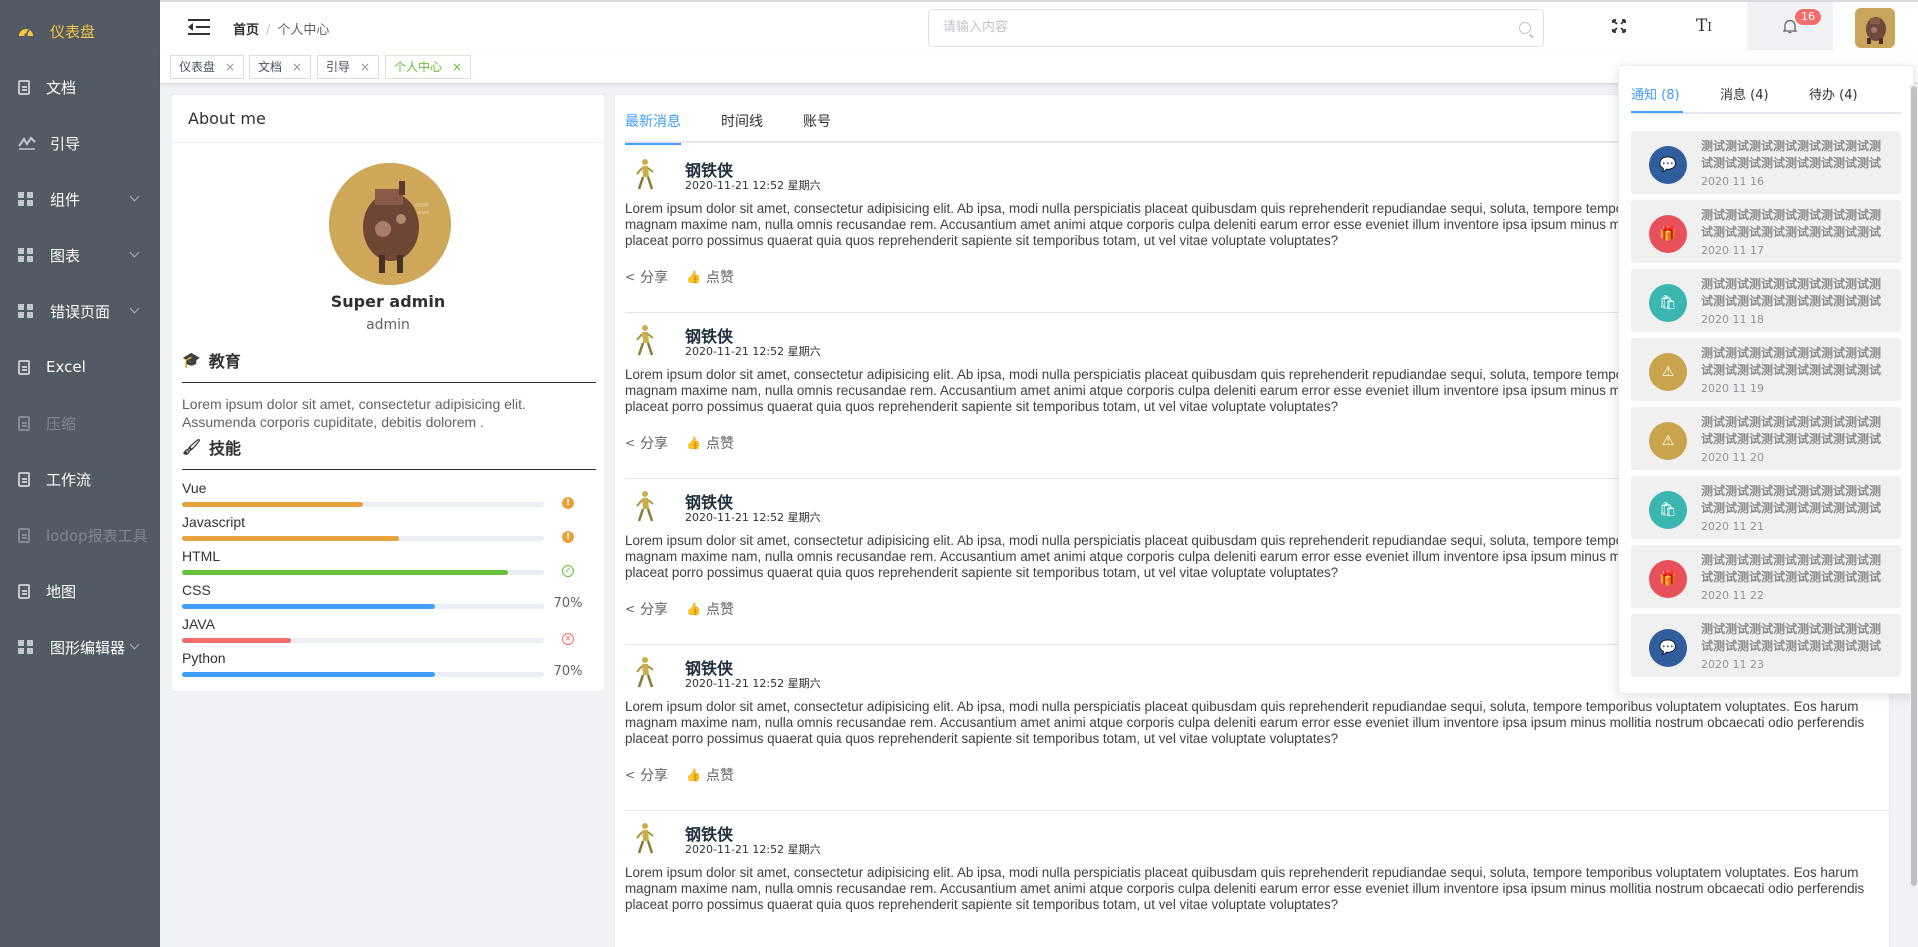  I want to click on tab-latest: 最新消息, so click(653, 128).